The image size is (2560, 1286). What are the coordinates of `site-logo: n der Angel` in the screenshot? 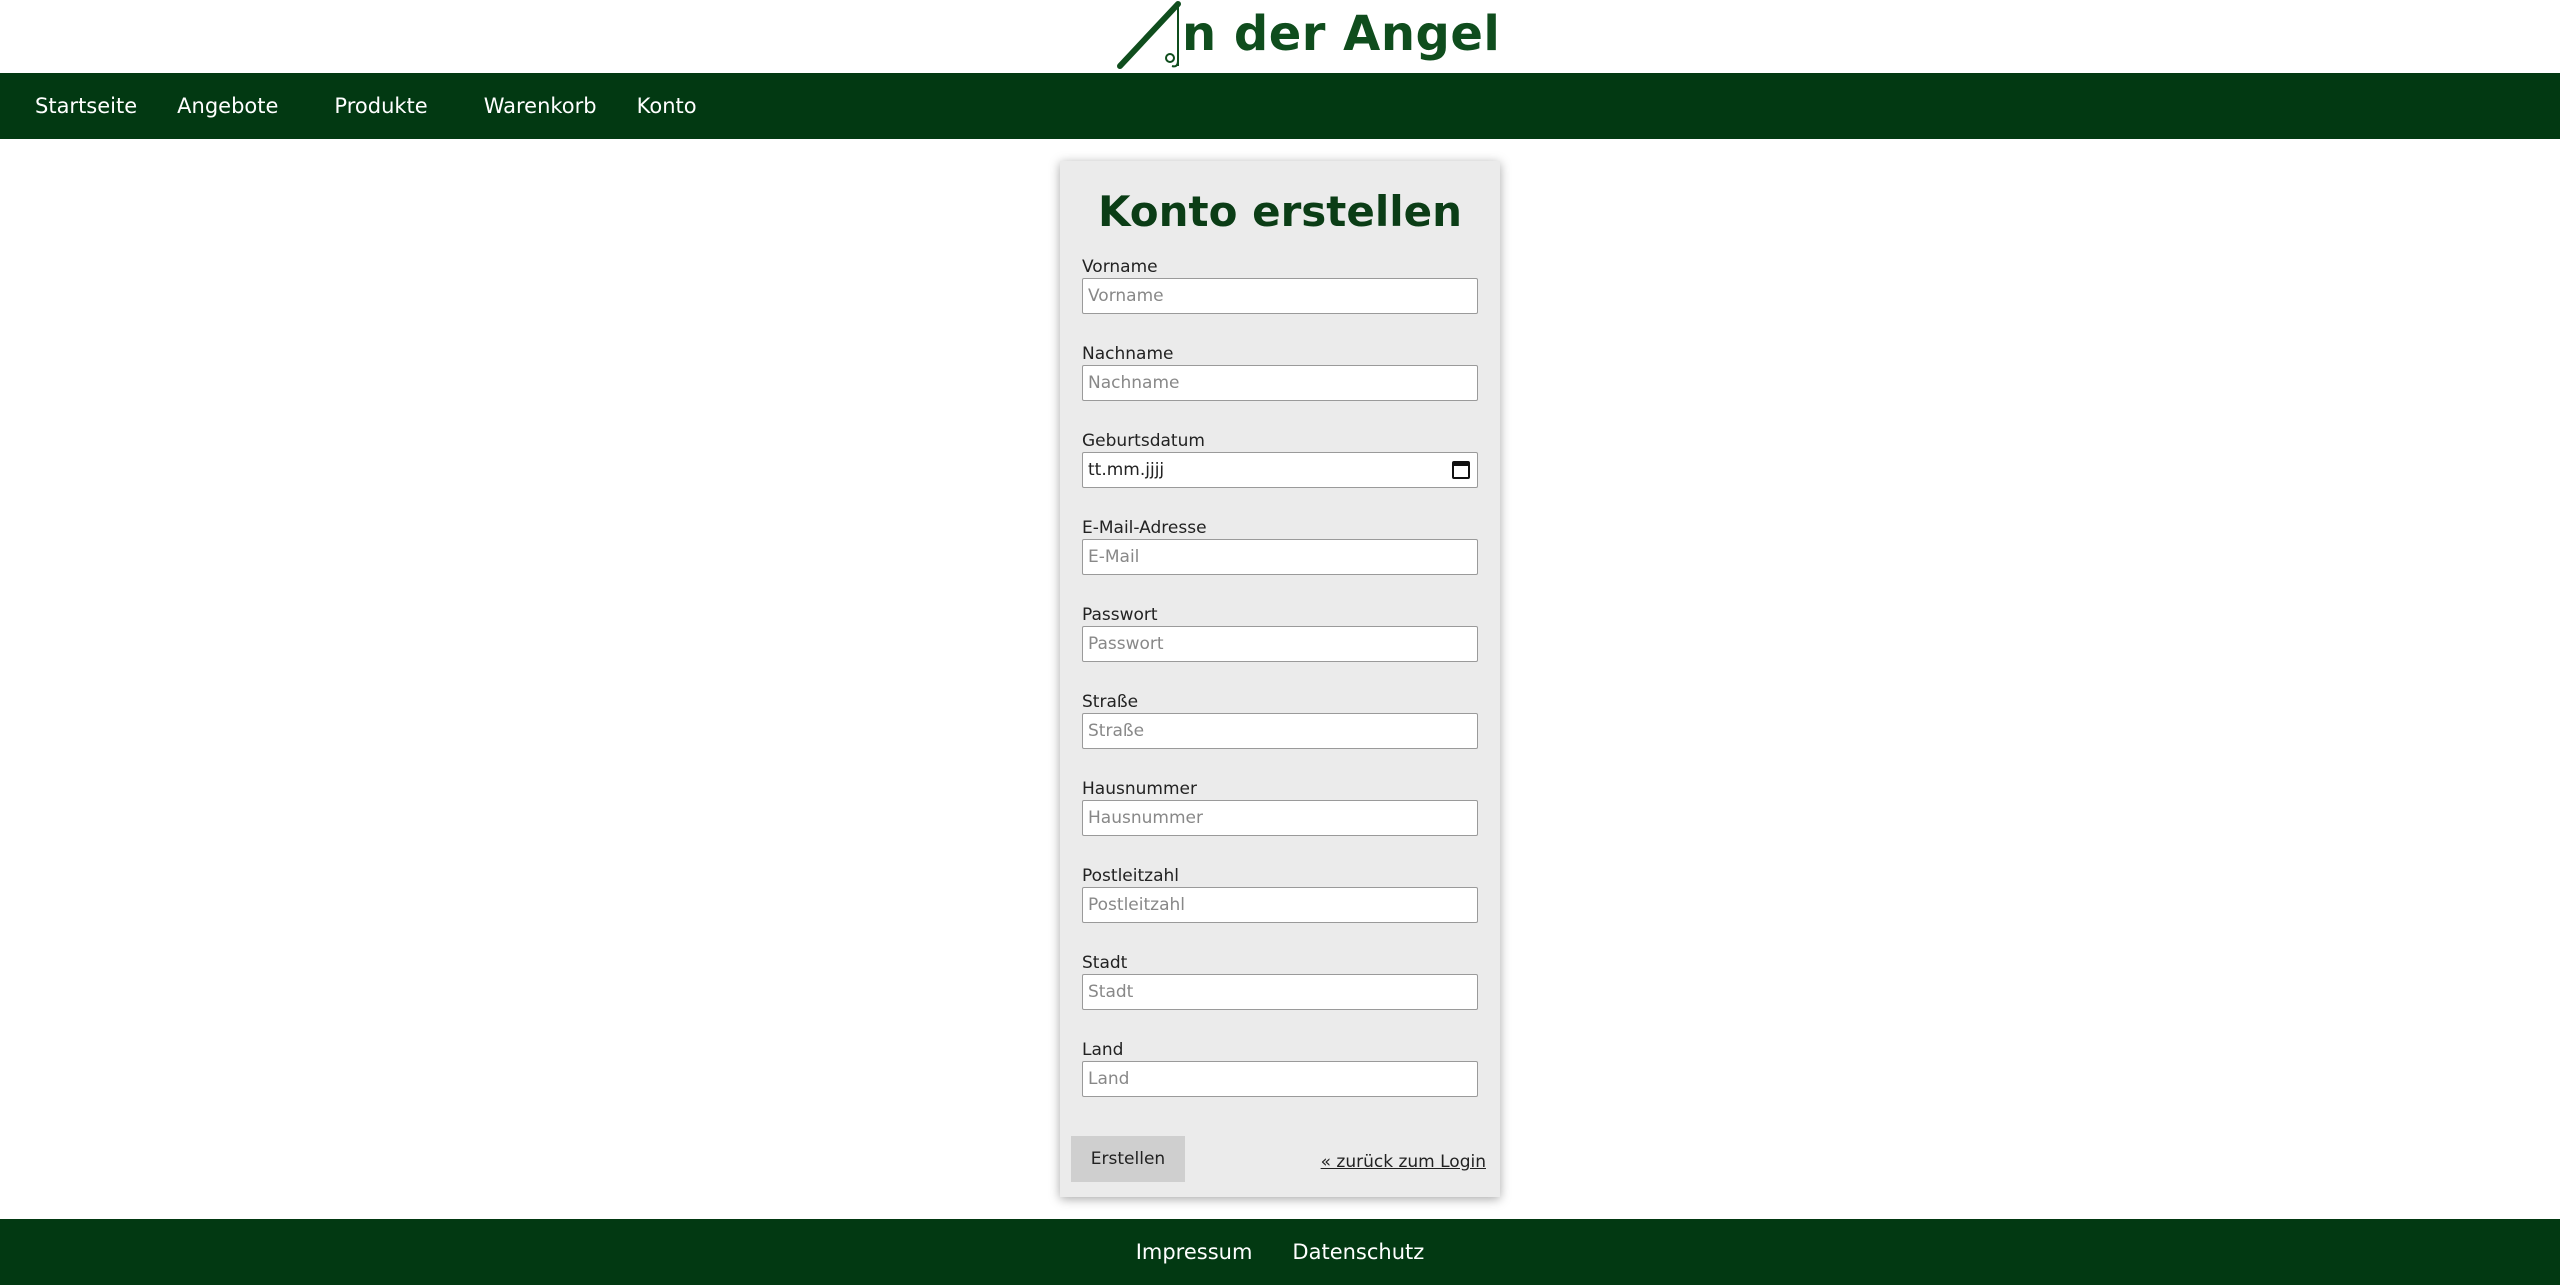 It's located at (1306, 36).